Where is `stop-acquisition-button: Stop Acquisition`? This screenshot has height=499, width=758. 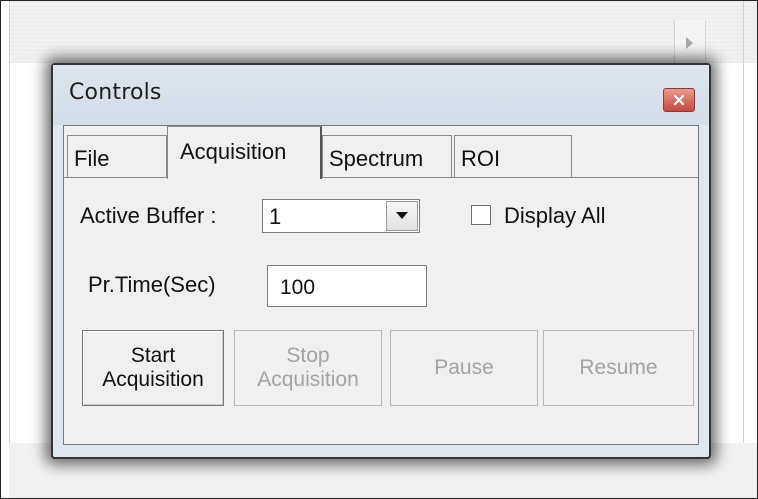
stop-acquisition-button: Stop Acquisition is located at coordinates (308, 368).